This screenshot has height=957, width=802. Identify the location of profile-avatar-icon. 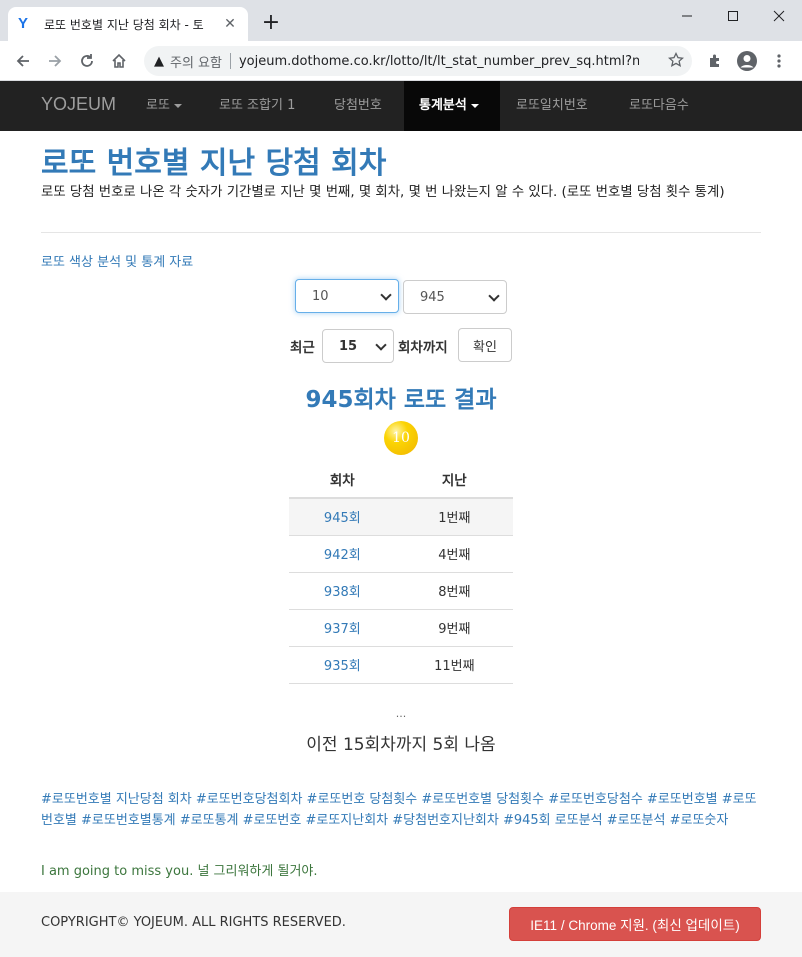
(747, 61).